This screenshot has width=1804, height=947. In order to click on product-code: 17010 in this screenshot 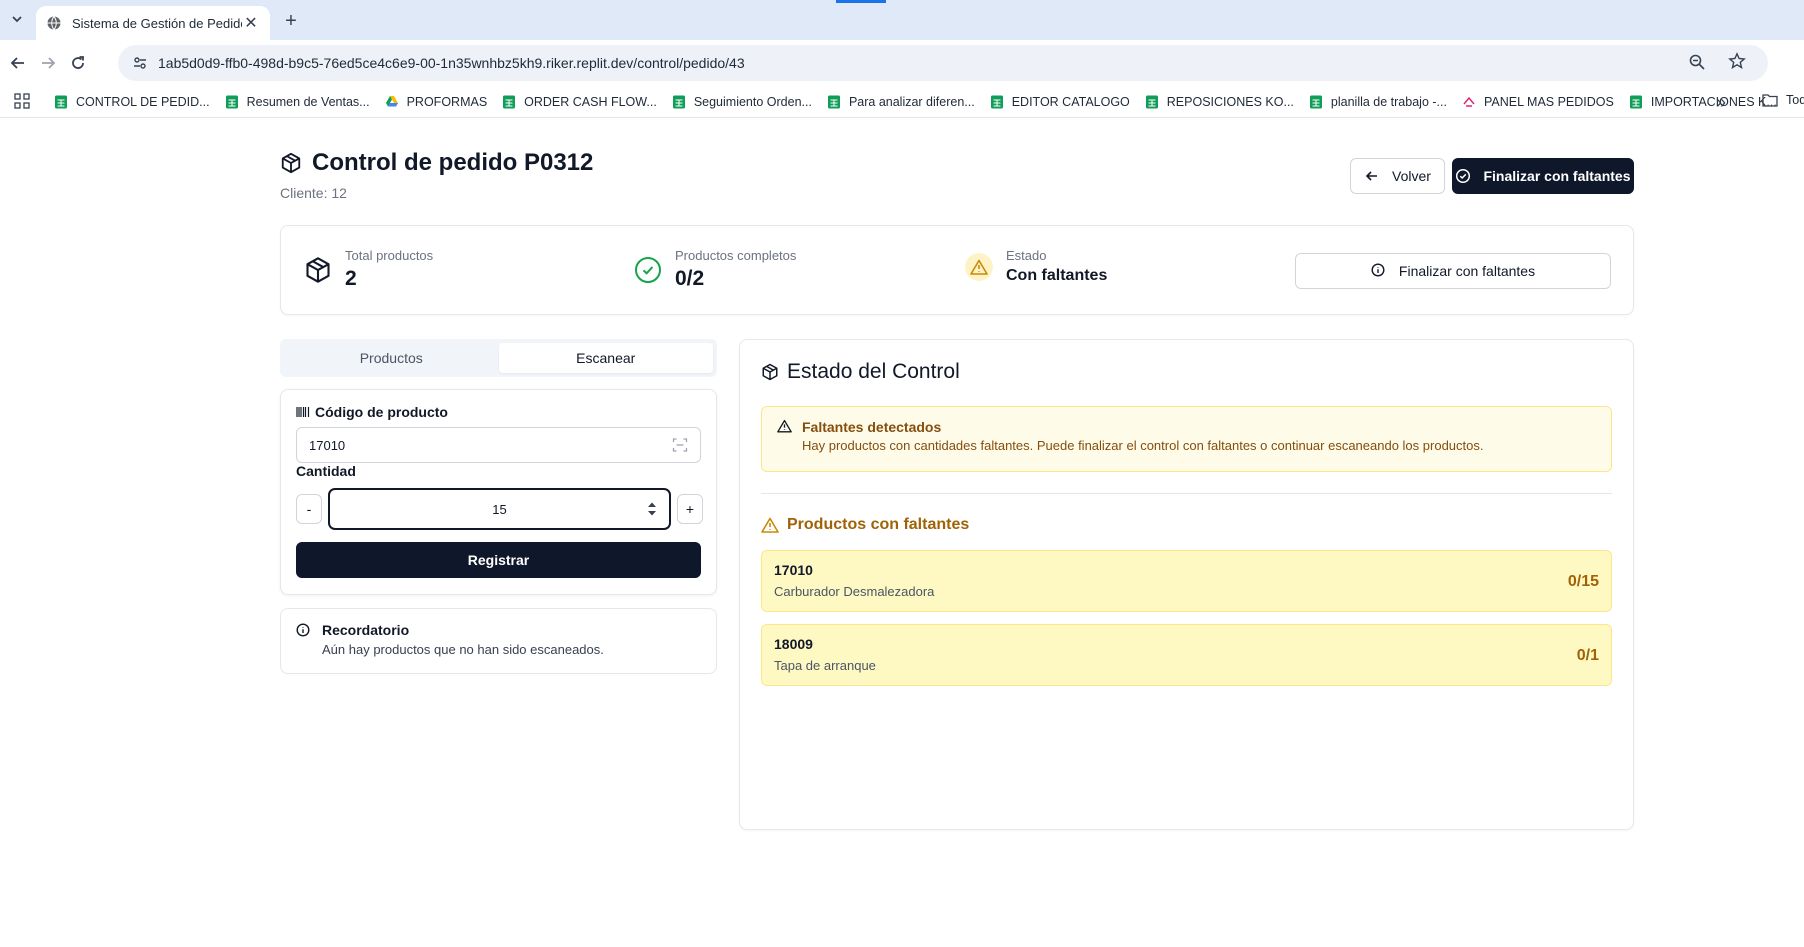, I will do `click(793, 570)`.